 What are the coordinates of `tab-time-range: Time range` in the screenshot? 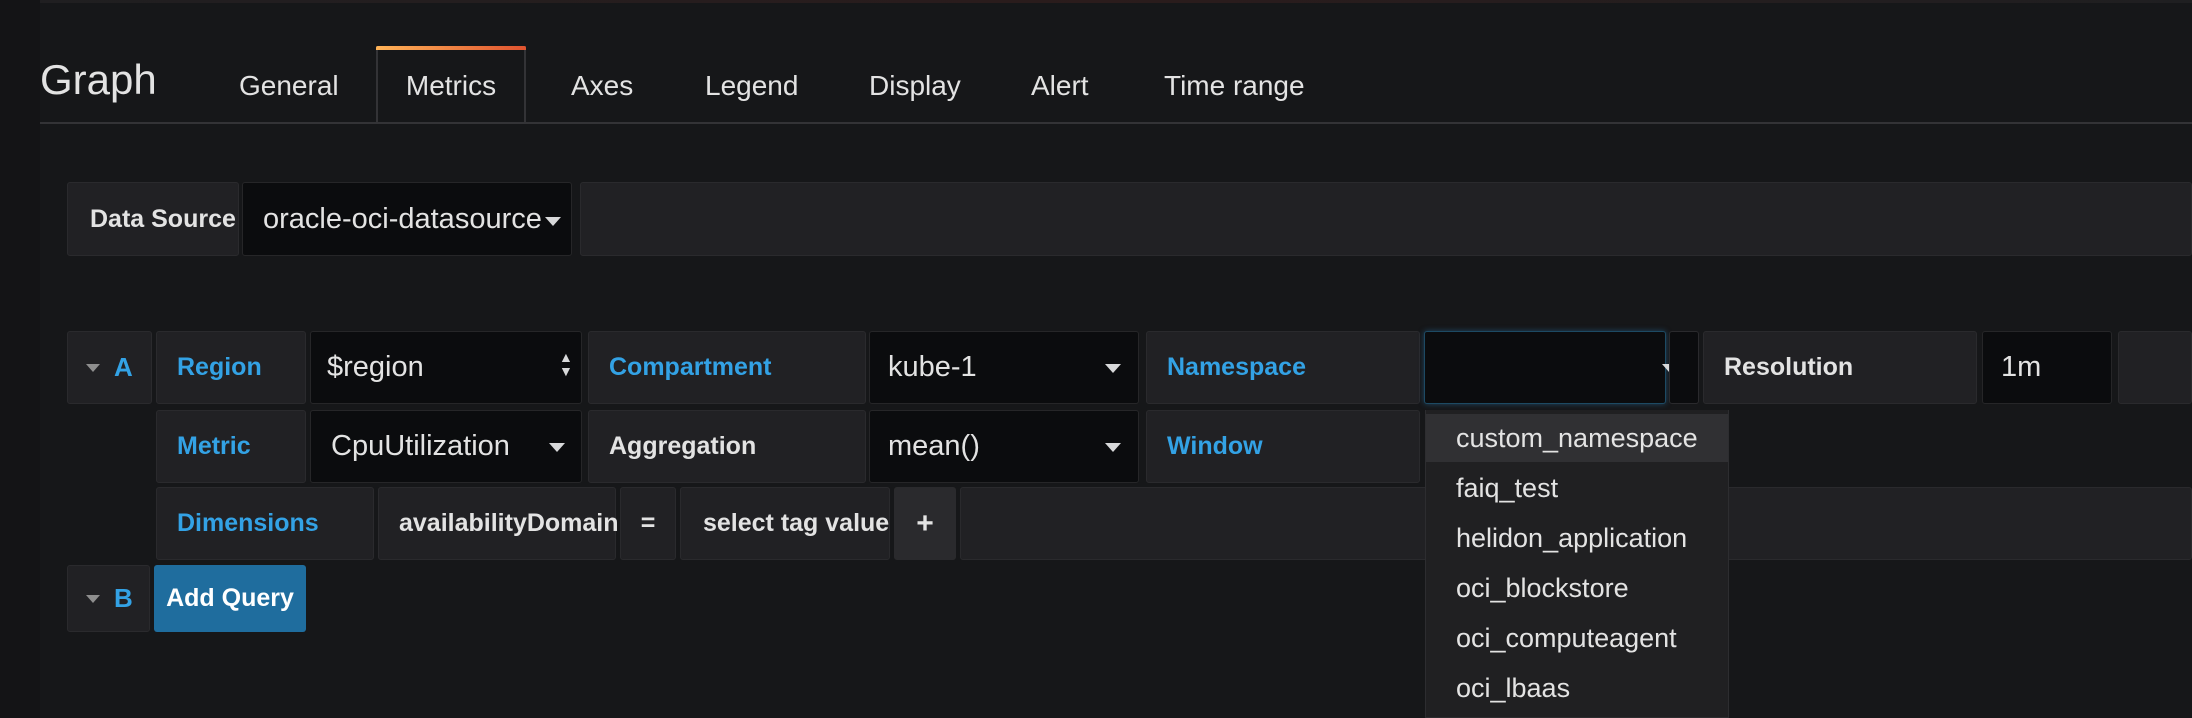 It's located at (1234, 95).